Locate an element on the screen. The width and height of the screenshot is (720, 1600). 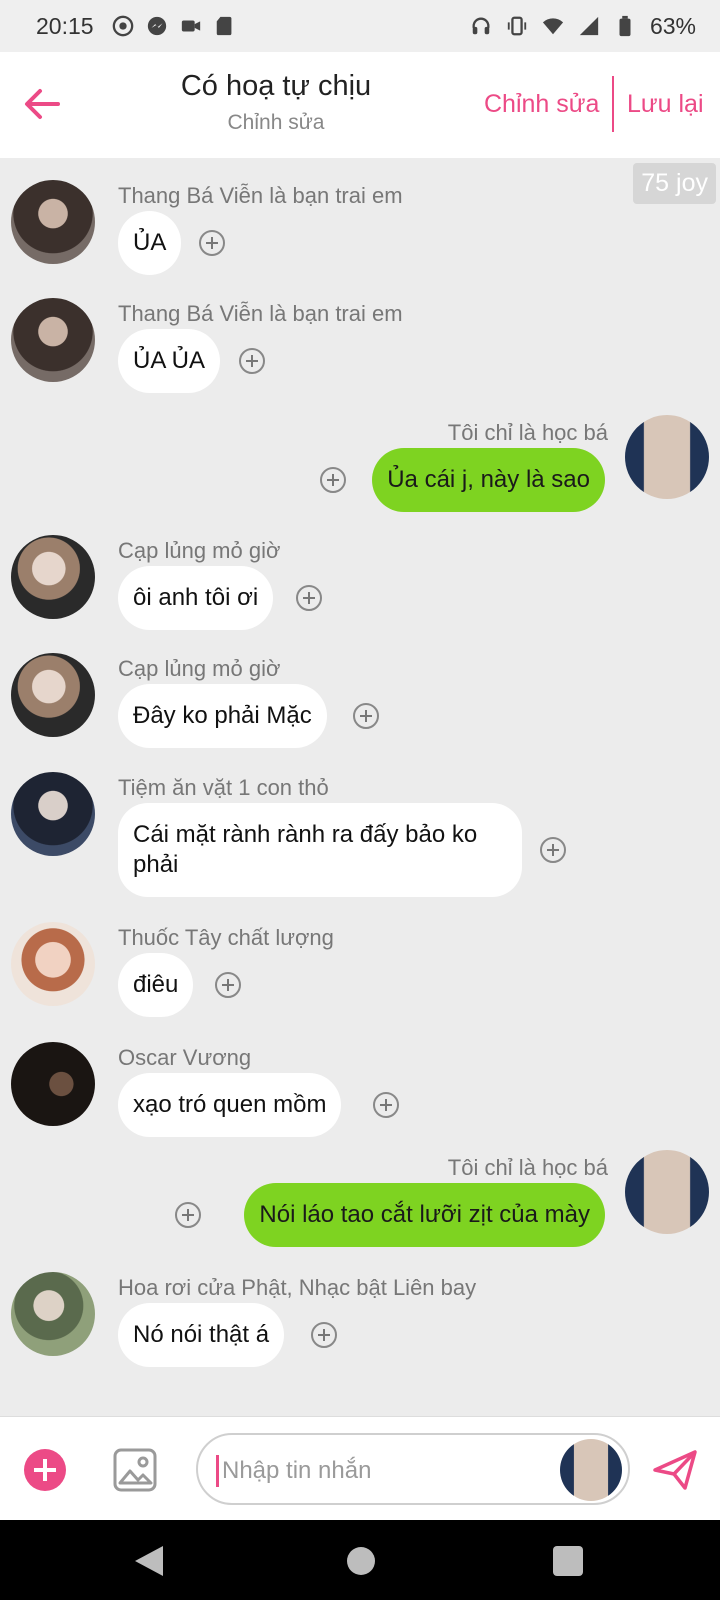
message-text: Ủa cái j, này là sao is located at coordinates (488, 479).